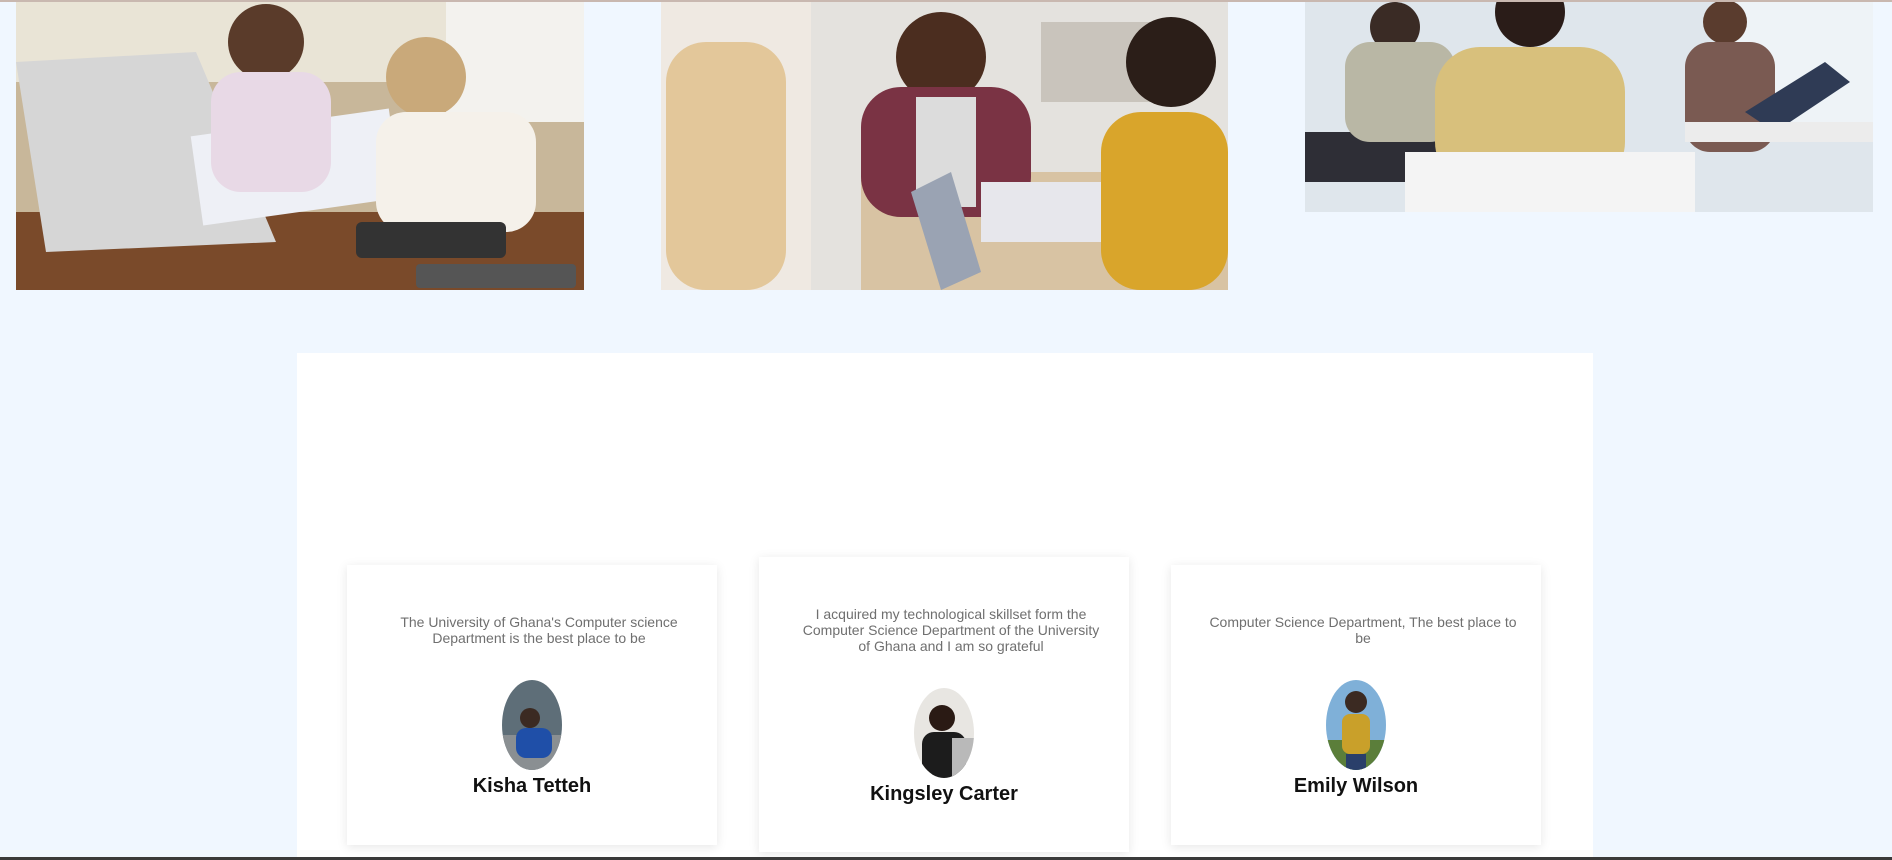 This screenshot has height=860, width=1892. Describe the element at coordinates (944, 794) in the screenshot. I see `testimonial-name: Kingsley Carter` at that location.